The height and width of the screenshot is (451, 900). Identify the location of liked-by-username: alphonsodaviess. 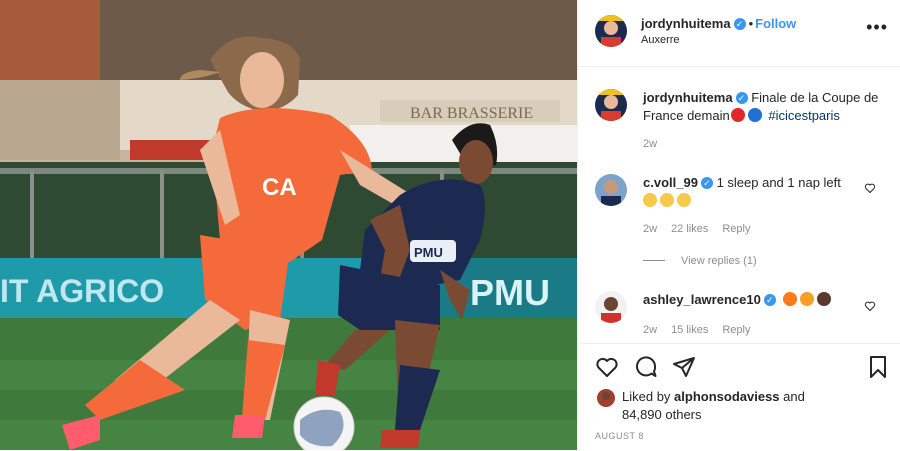
(726, 396).